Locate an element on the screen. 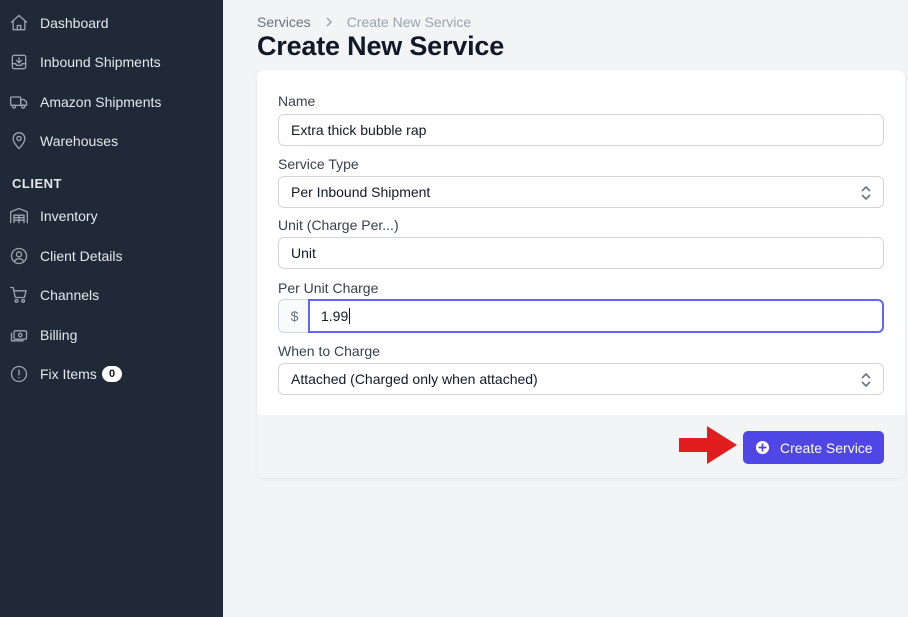  sidebar-item-label: Warehouses is located at coordinates (79, 141).